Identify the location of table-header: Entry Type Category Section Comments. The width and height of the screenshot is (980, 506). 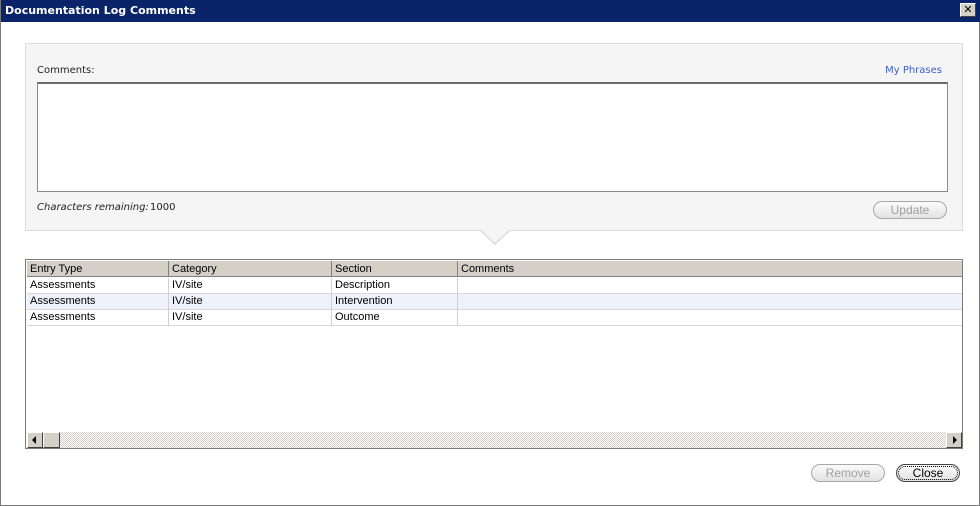
(494, 269).